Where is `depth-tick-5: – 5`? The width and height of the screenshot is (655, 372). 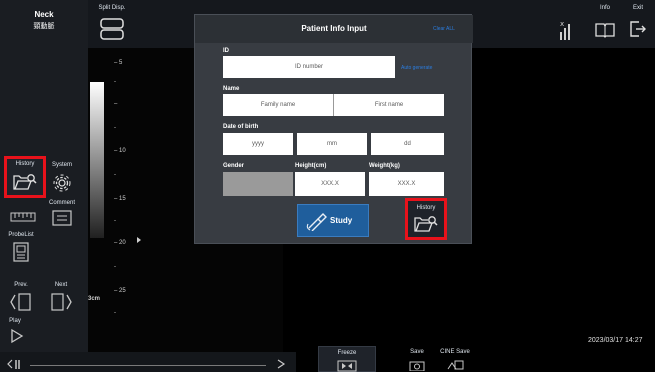 depth-tick-5: – 5 is located at coordinates (118, 63).